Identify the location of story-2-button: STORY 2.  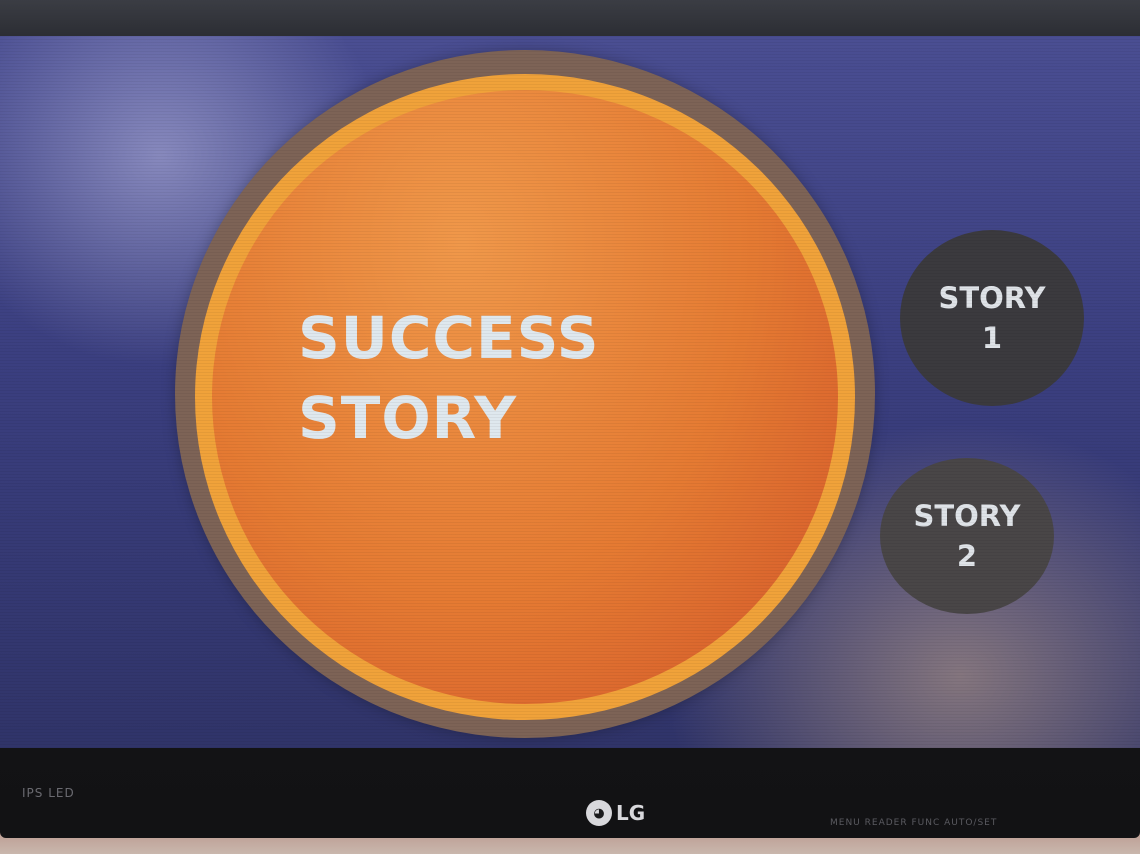
(967, 536).